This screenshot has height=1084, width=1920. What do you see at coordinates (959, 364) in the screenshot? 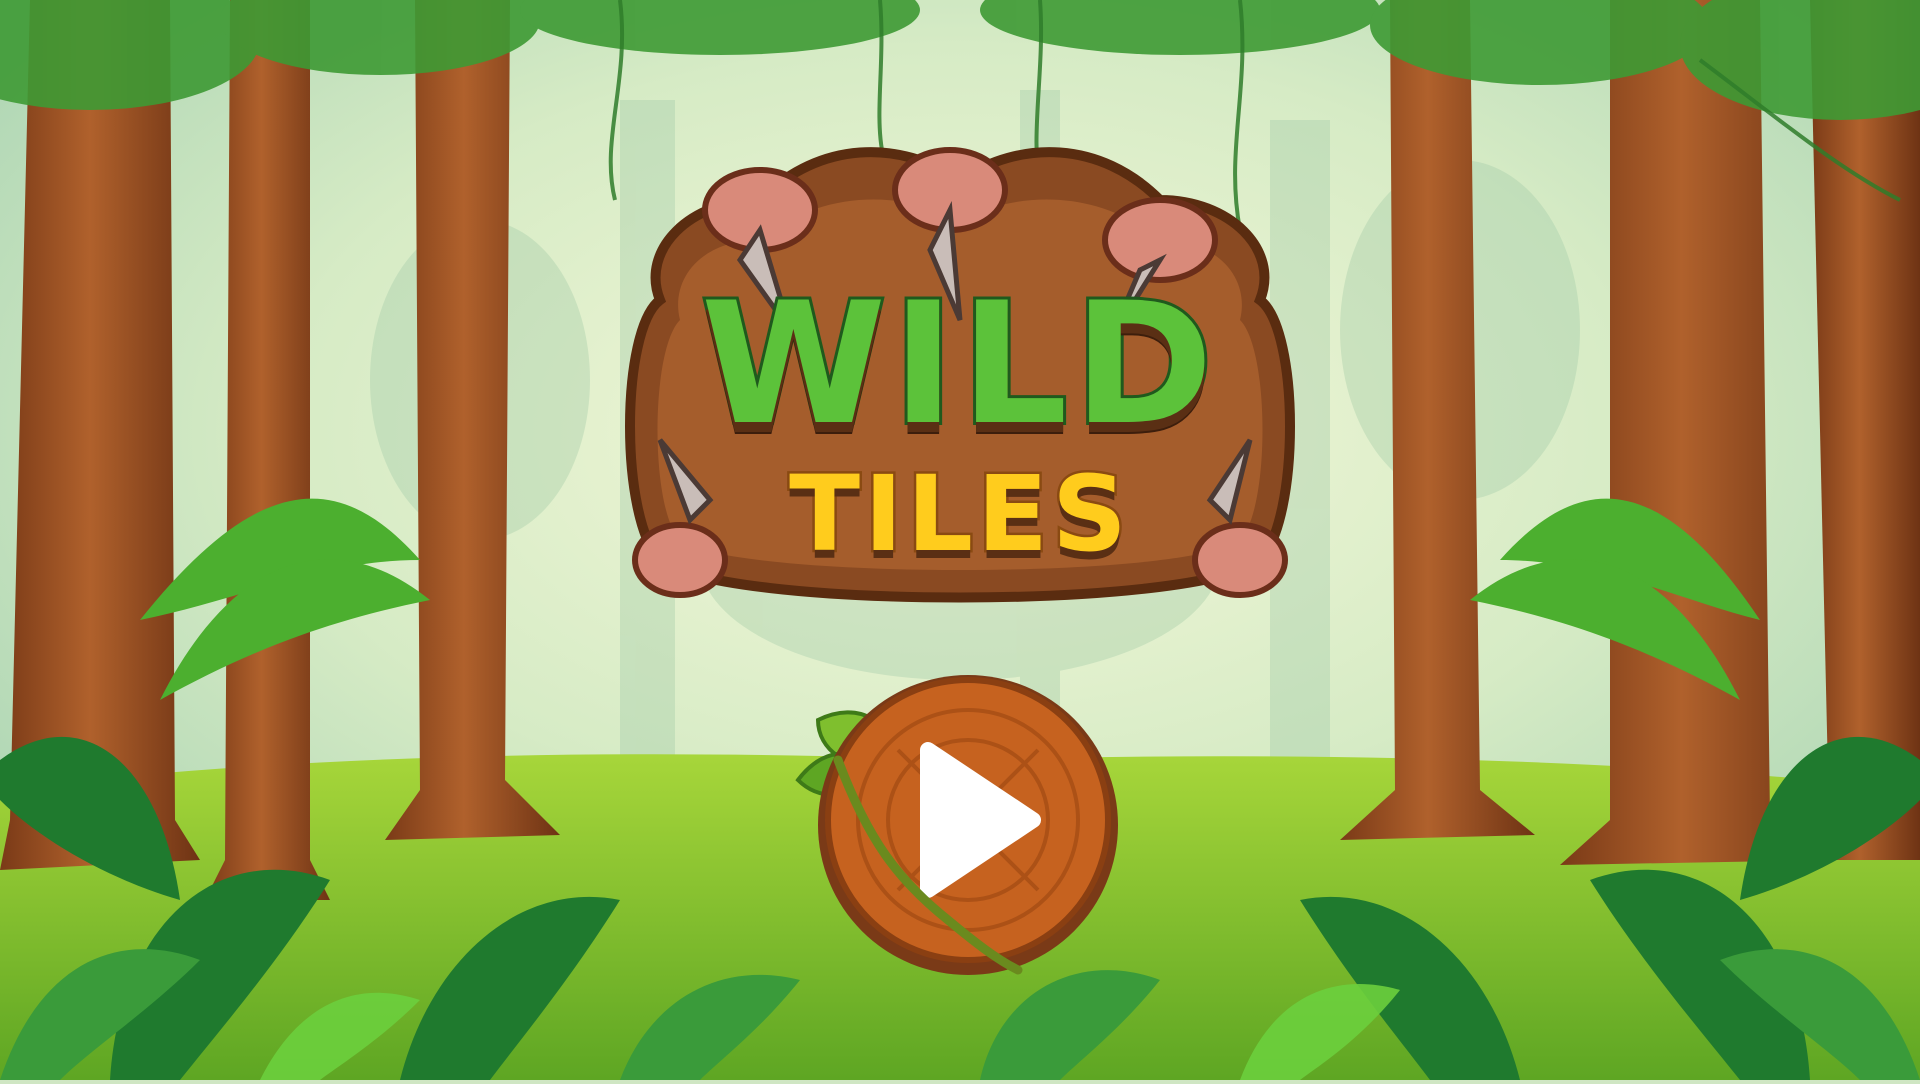
I see `logo-title-line1: WILD` at bounding box center [959, 364].